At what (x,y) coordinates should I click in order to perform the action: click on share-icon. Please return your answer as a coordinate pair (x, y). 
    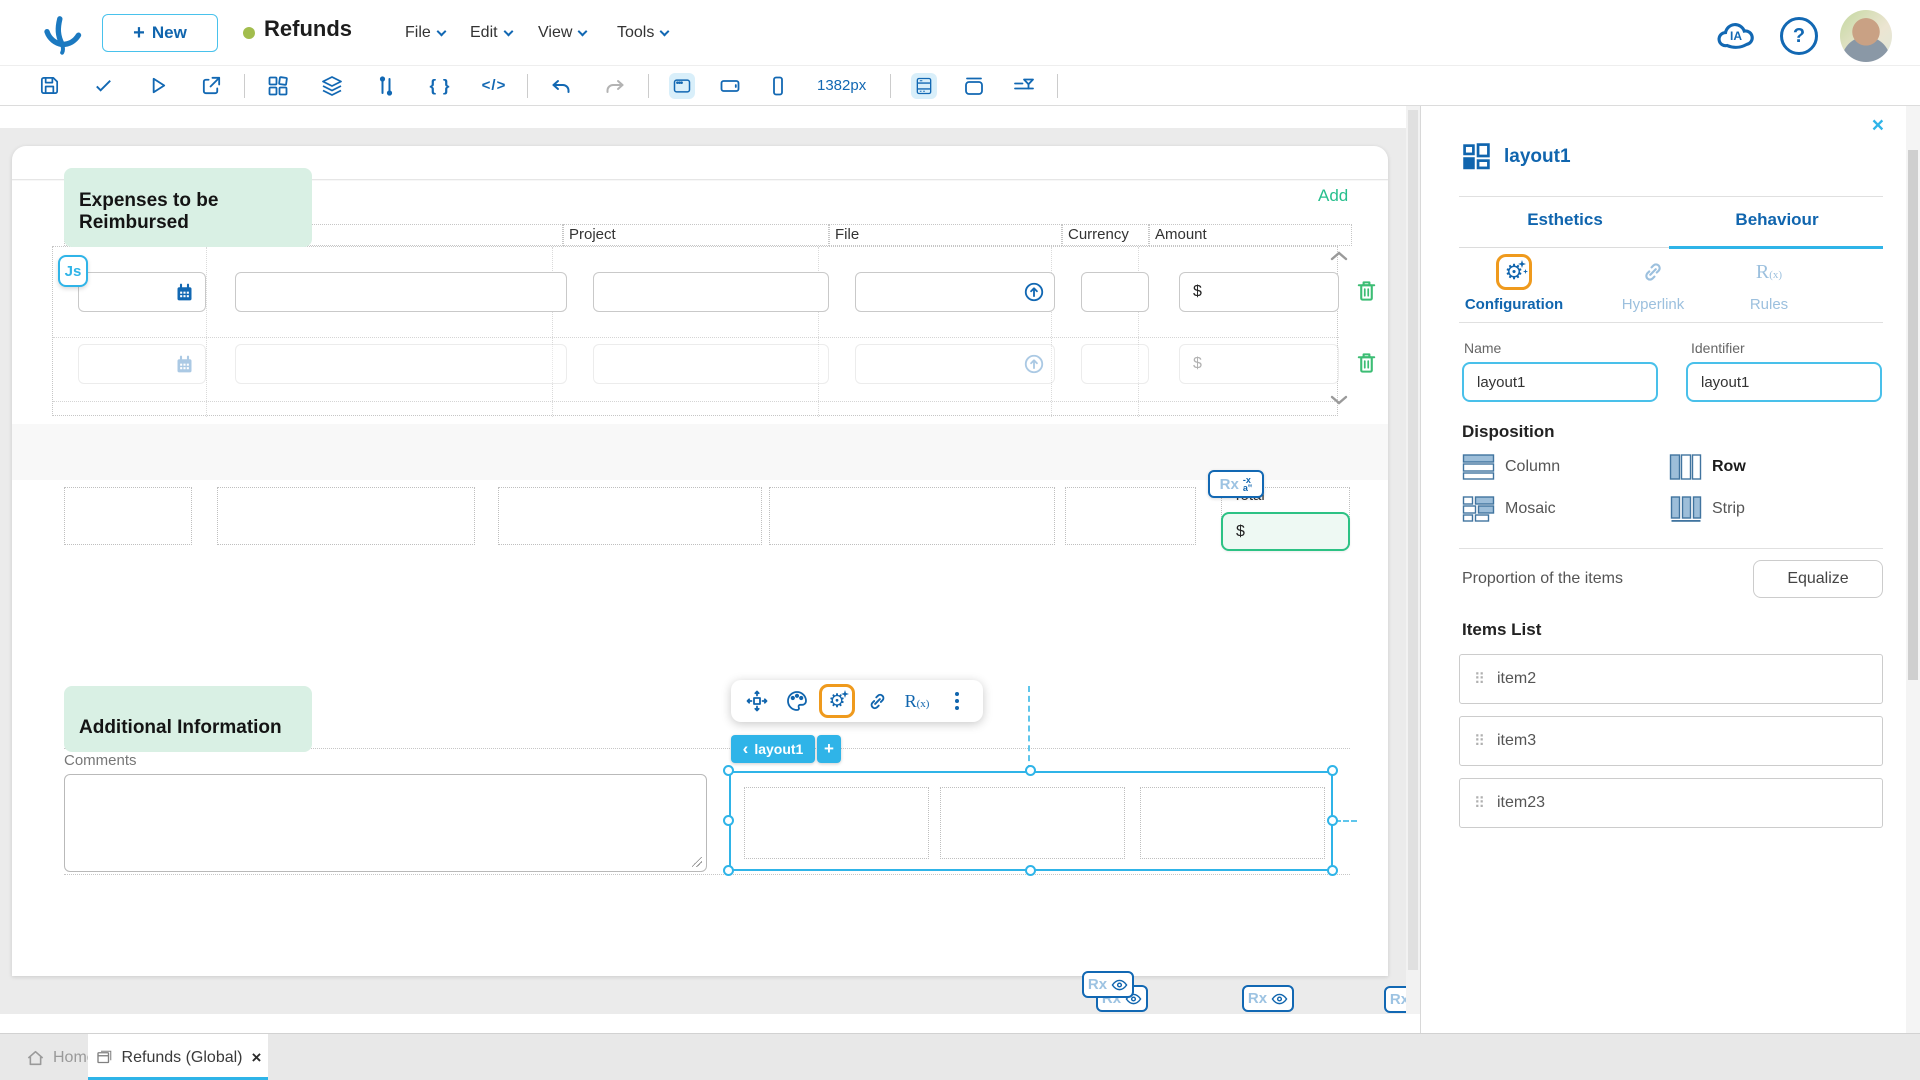
    Looking at the image, I should click on (211, 86).